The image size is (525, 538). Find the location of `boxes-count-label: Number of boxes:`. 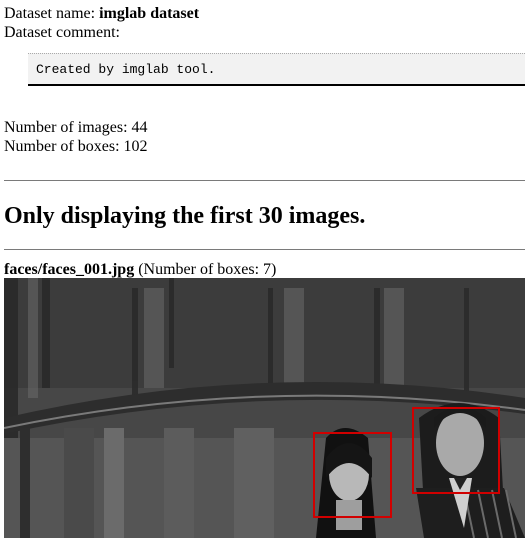

boxes-count-label: Number of boxes: is located at coordinates (62, 146).